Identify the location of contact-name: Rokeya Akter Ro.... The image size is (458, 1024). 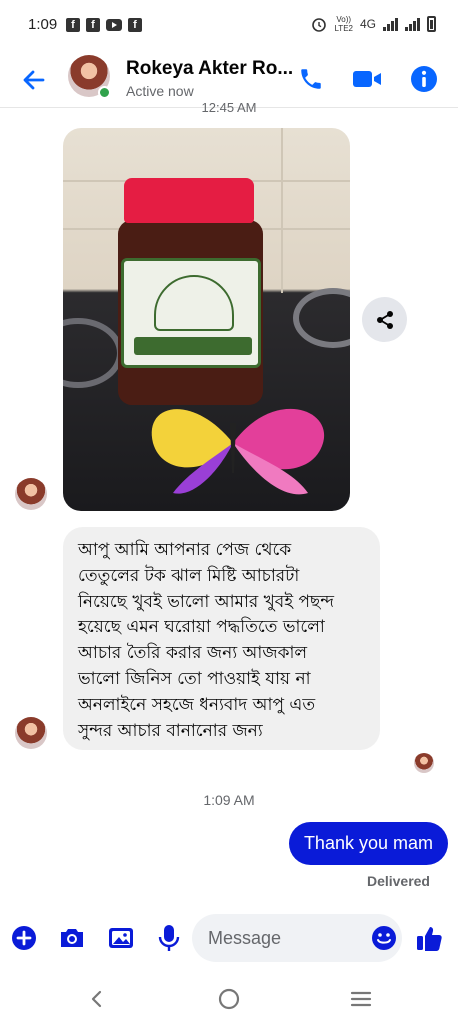
(209, 69).